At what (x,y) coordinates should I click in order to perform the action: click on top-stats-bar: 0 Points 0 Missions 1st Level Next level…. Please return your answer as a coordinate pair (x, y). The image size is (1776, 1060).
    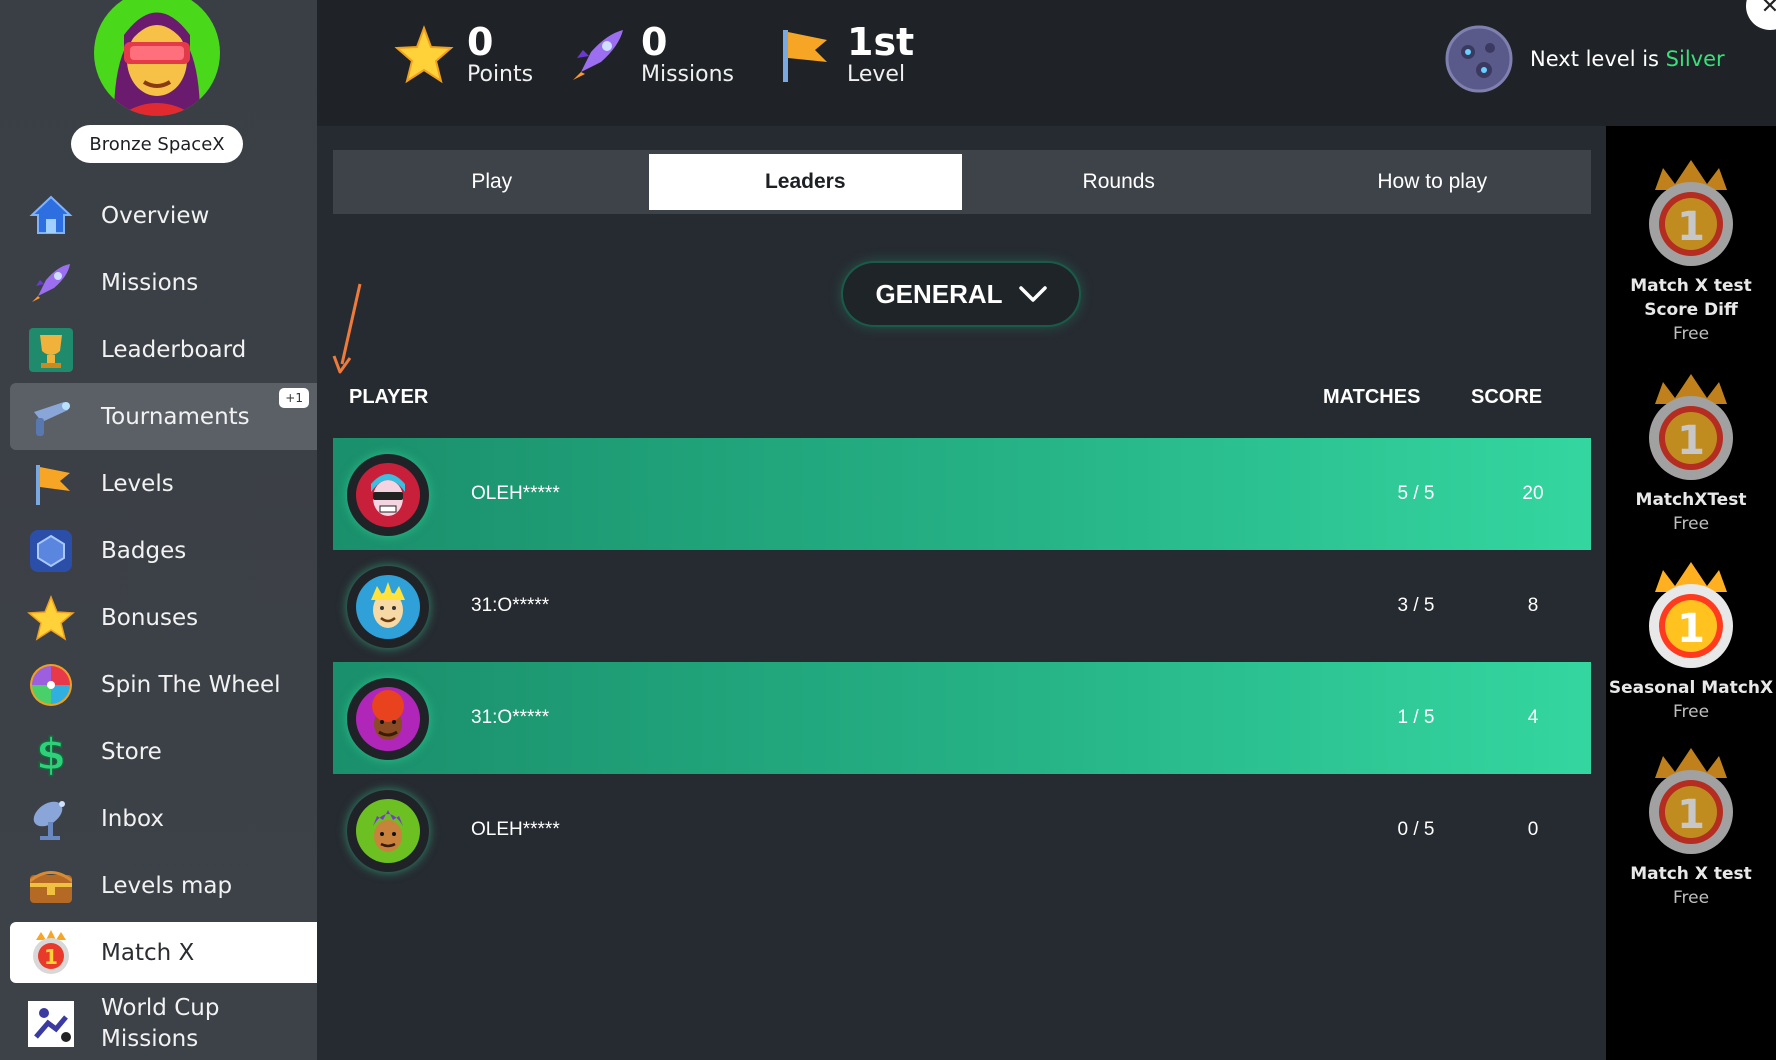
    Looking at the image, I should click on (1046, 63).